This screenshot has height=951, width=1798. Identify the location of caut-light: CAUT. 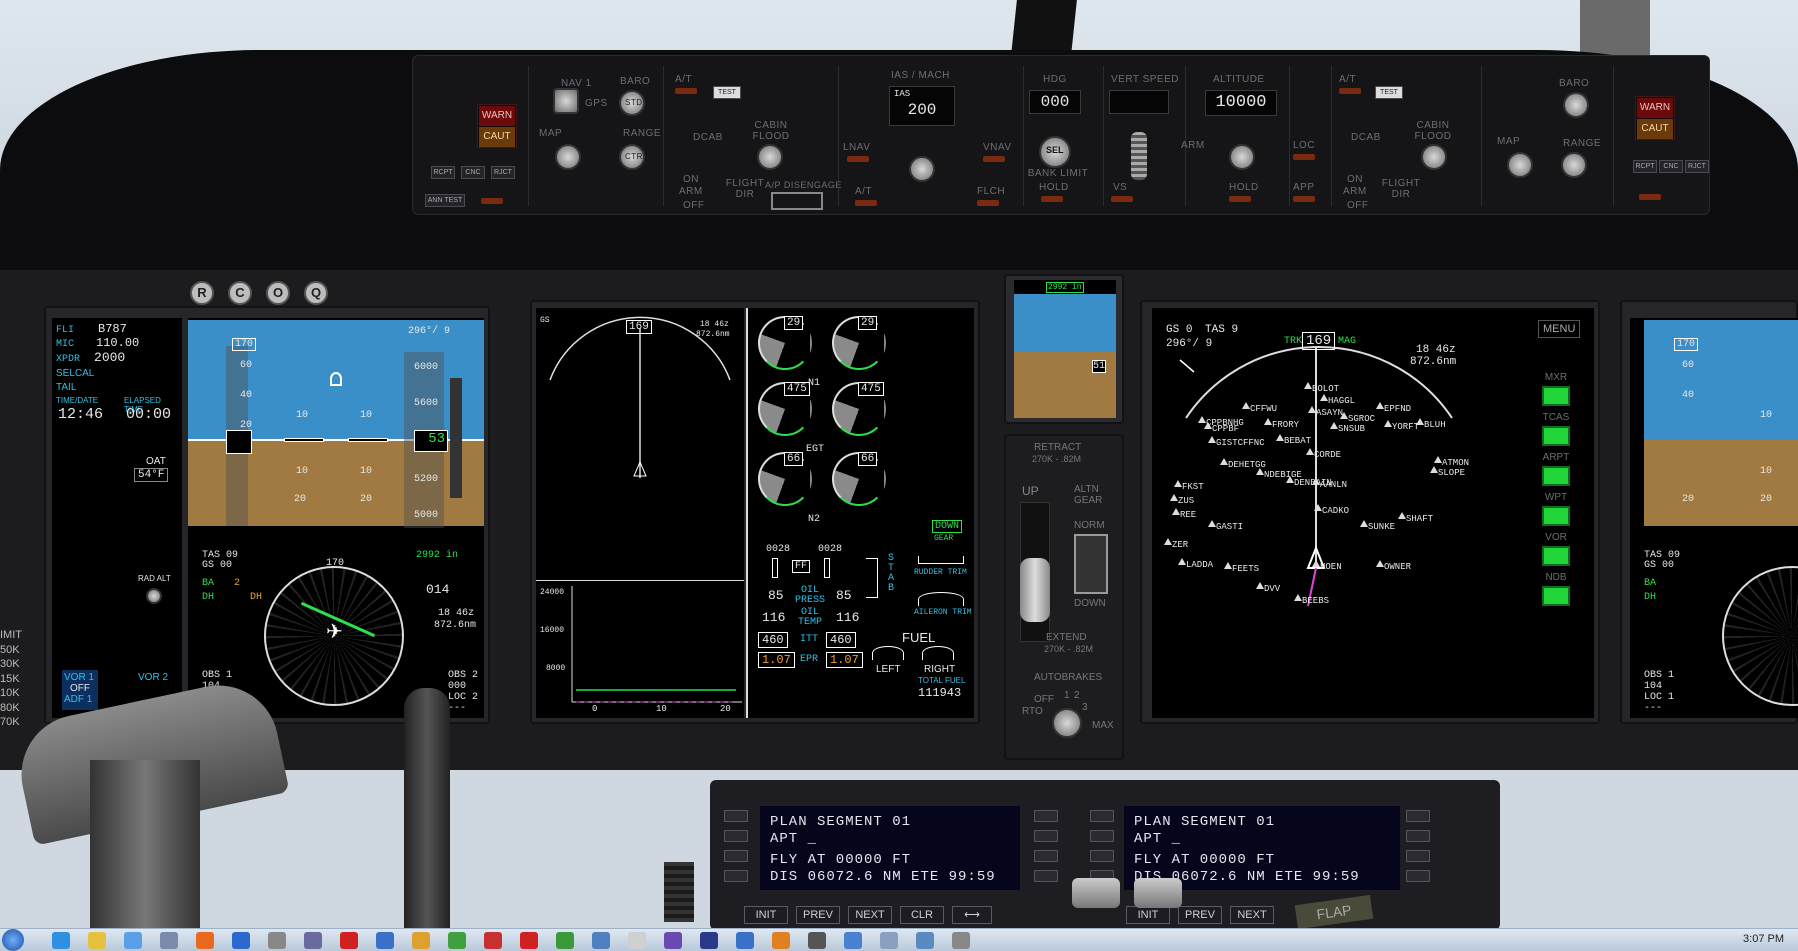
(497, 137).